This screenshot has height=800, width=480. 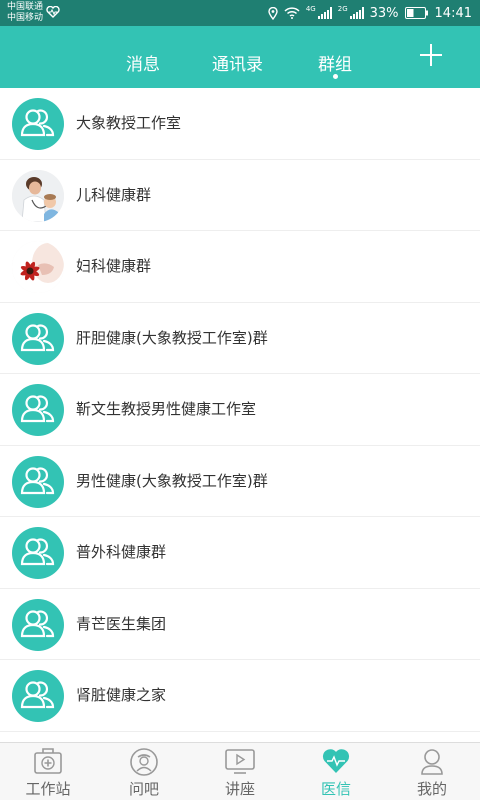 What do you see at coordinates (25, 7) in the screenshot?
I see `carrier-1: 中国联通` at bounding box center [25, 7].